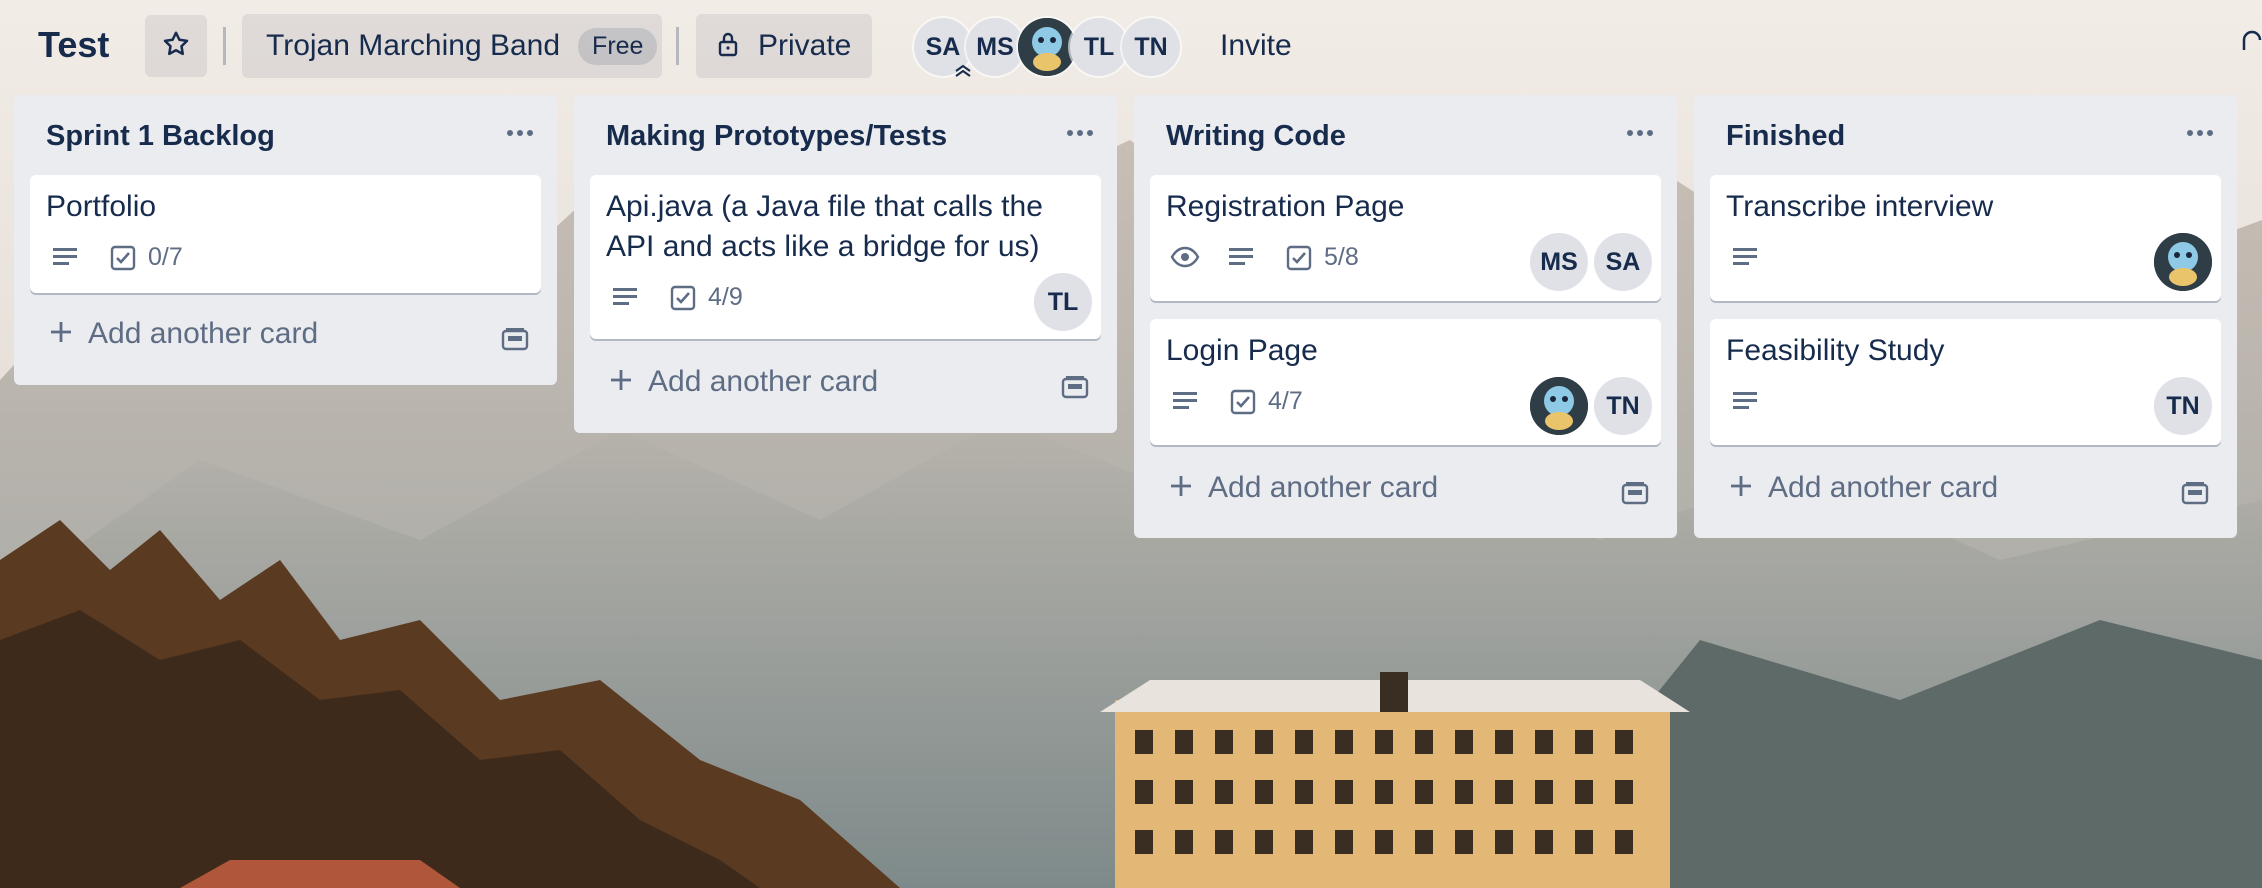  Describe the element at coordinates (1835, 350) in the screenshot. I see `card-title: Feasibility Study` at that location.